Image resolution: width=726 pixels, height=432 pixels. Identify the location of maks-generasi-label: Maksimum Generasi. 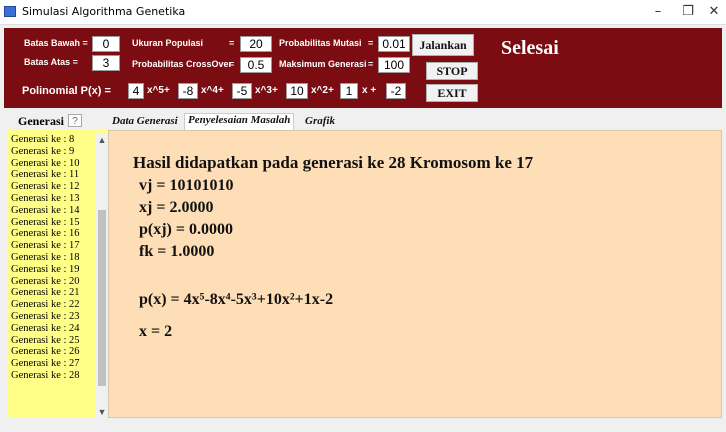
(323, 64).